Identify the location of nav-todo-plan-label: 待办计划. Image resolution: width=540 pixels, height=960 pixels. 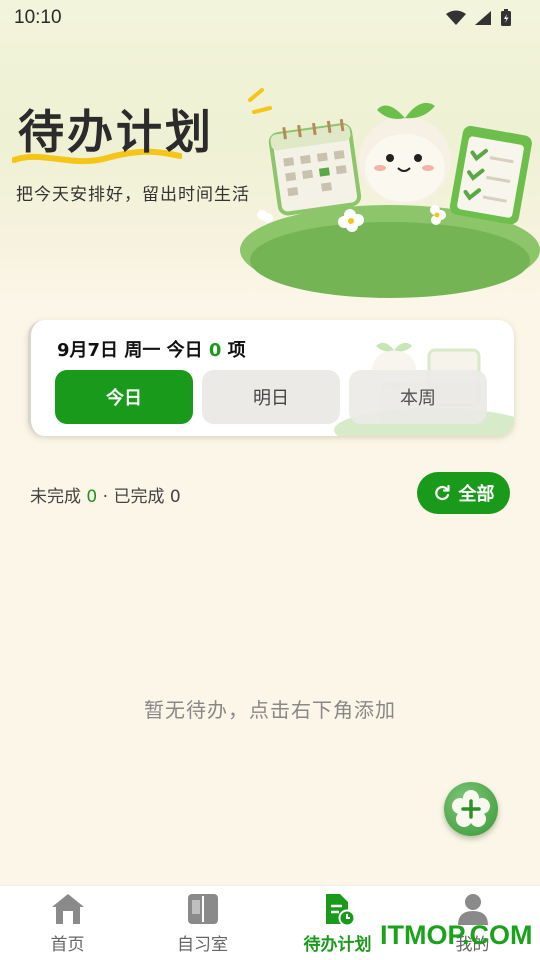
(337, 945).